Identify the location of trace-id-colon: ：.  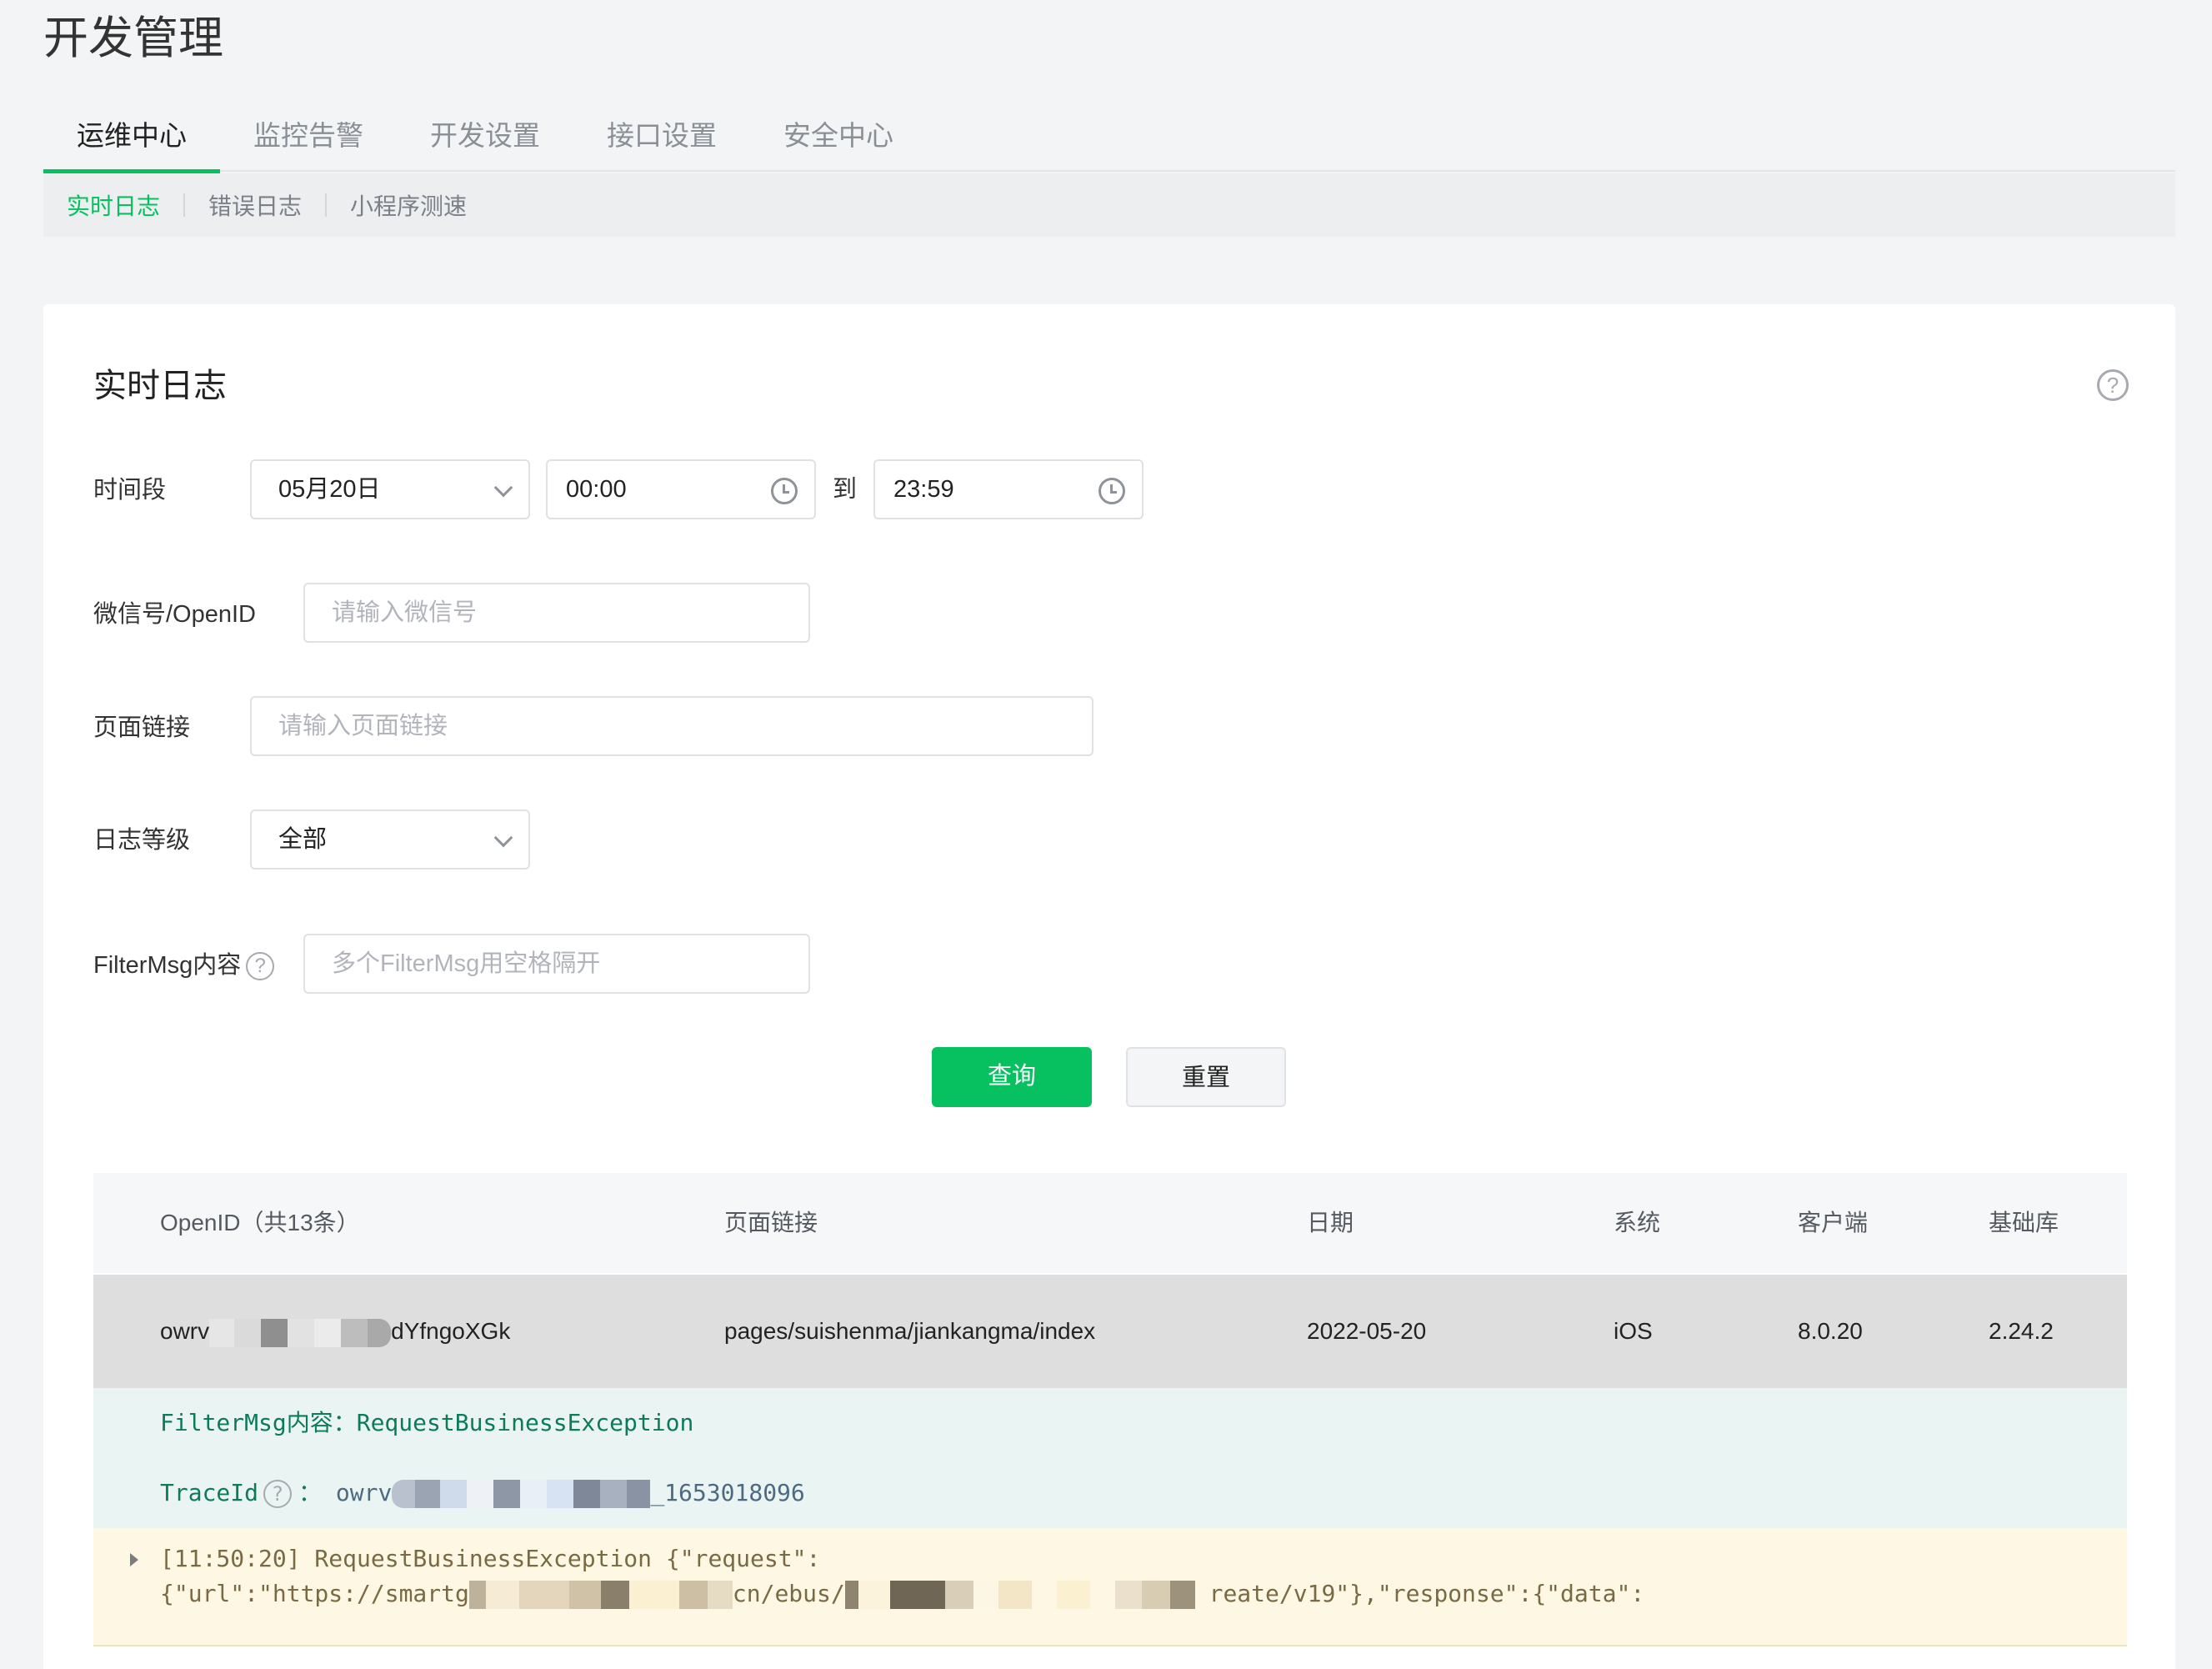
(310, 1492).